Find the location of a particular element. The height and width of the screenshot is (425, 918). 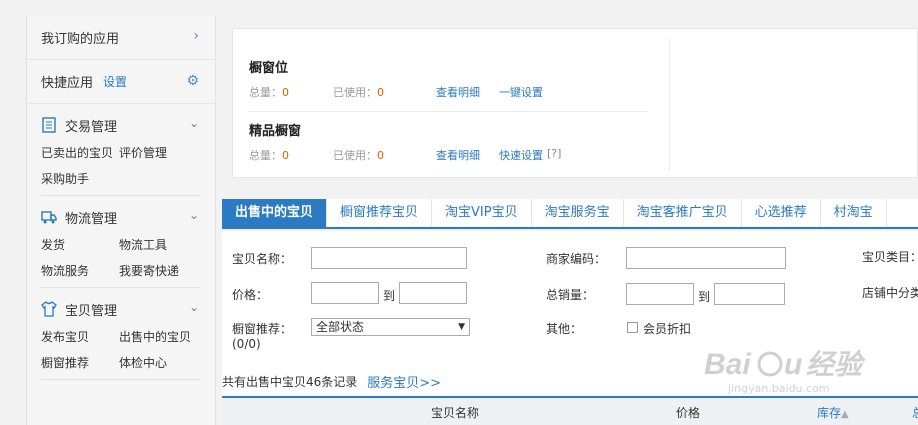

watermark-url: jingyan.baidu.com is located at coordinates (779, 388).